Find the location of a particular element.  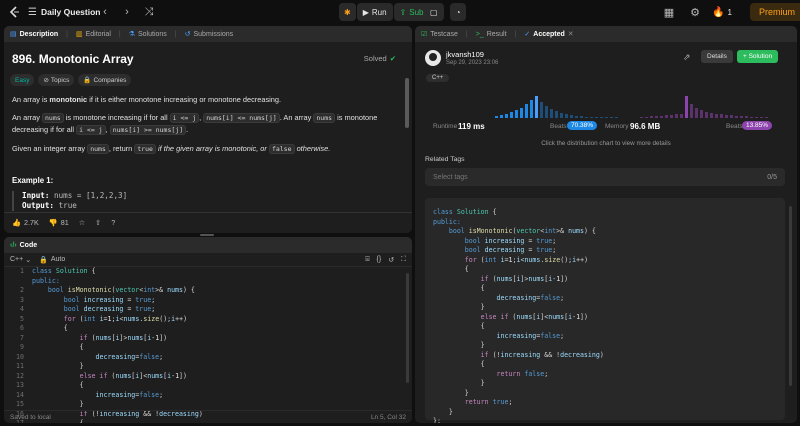

code-line: } is located at coordinates (482, 383).